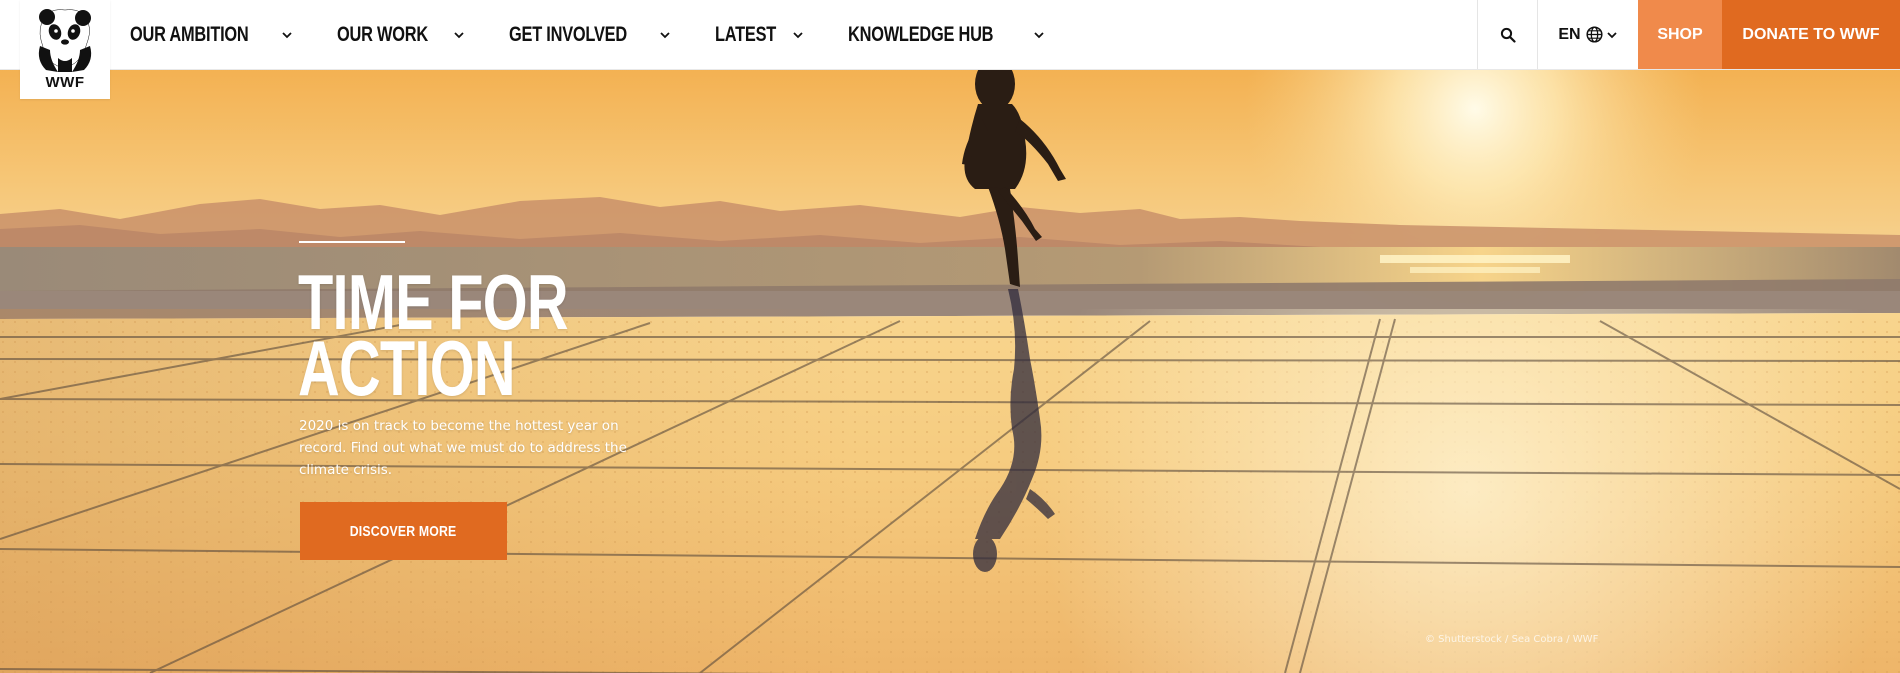  I want to click on donate-button: DONATE TO WWF, so click(1811, 34).